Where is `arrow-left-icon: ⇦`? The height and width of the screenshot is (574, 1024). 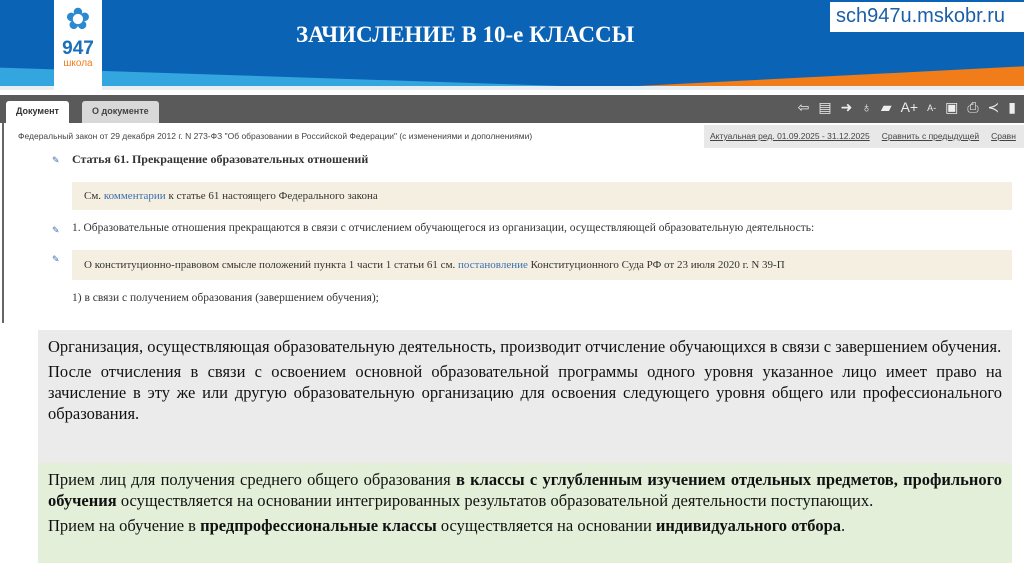 arrow-left-icon: ⇦ is located at coordinates (804, 107).